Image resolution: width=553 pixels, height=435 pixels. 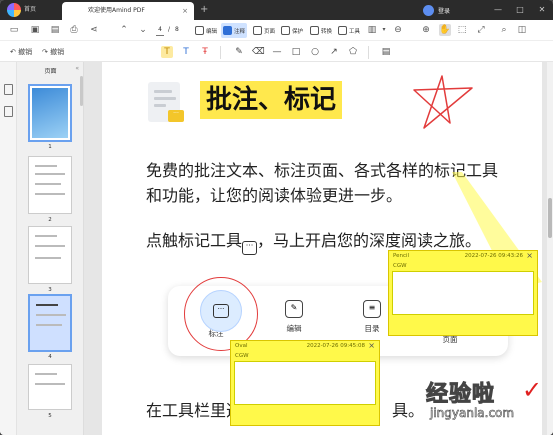 I want to click on tab-protect-label: 保护, so click(x=298, y=31).